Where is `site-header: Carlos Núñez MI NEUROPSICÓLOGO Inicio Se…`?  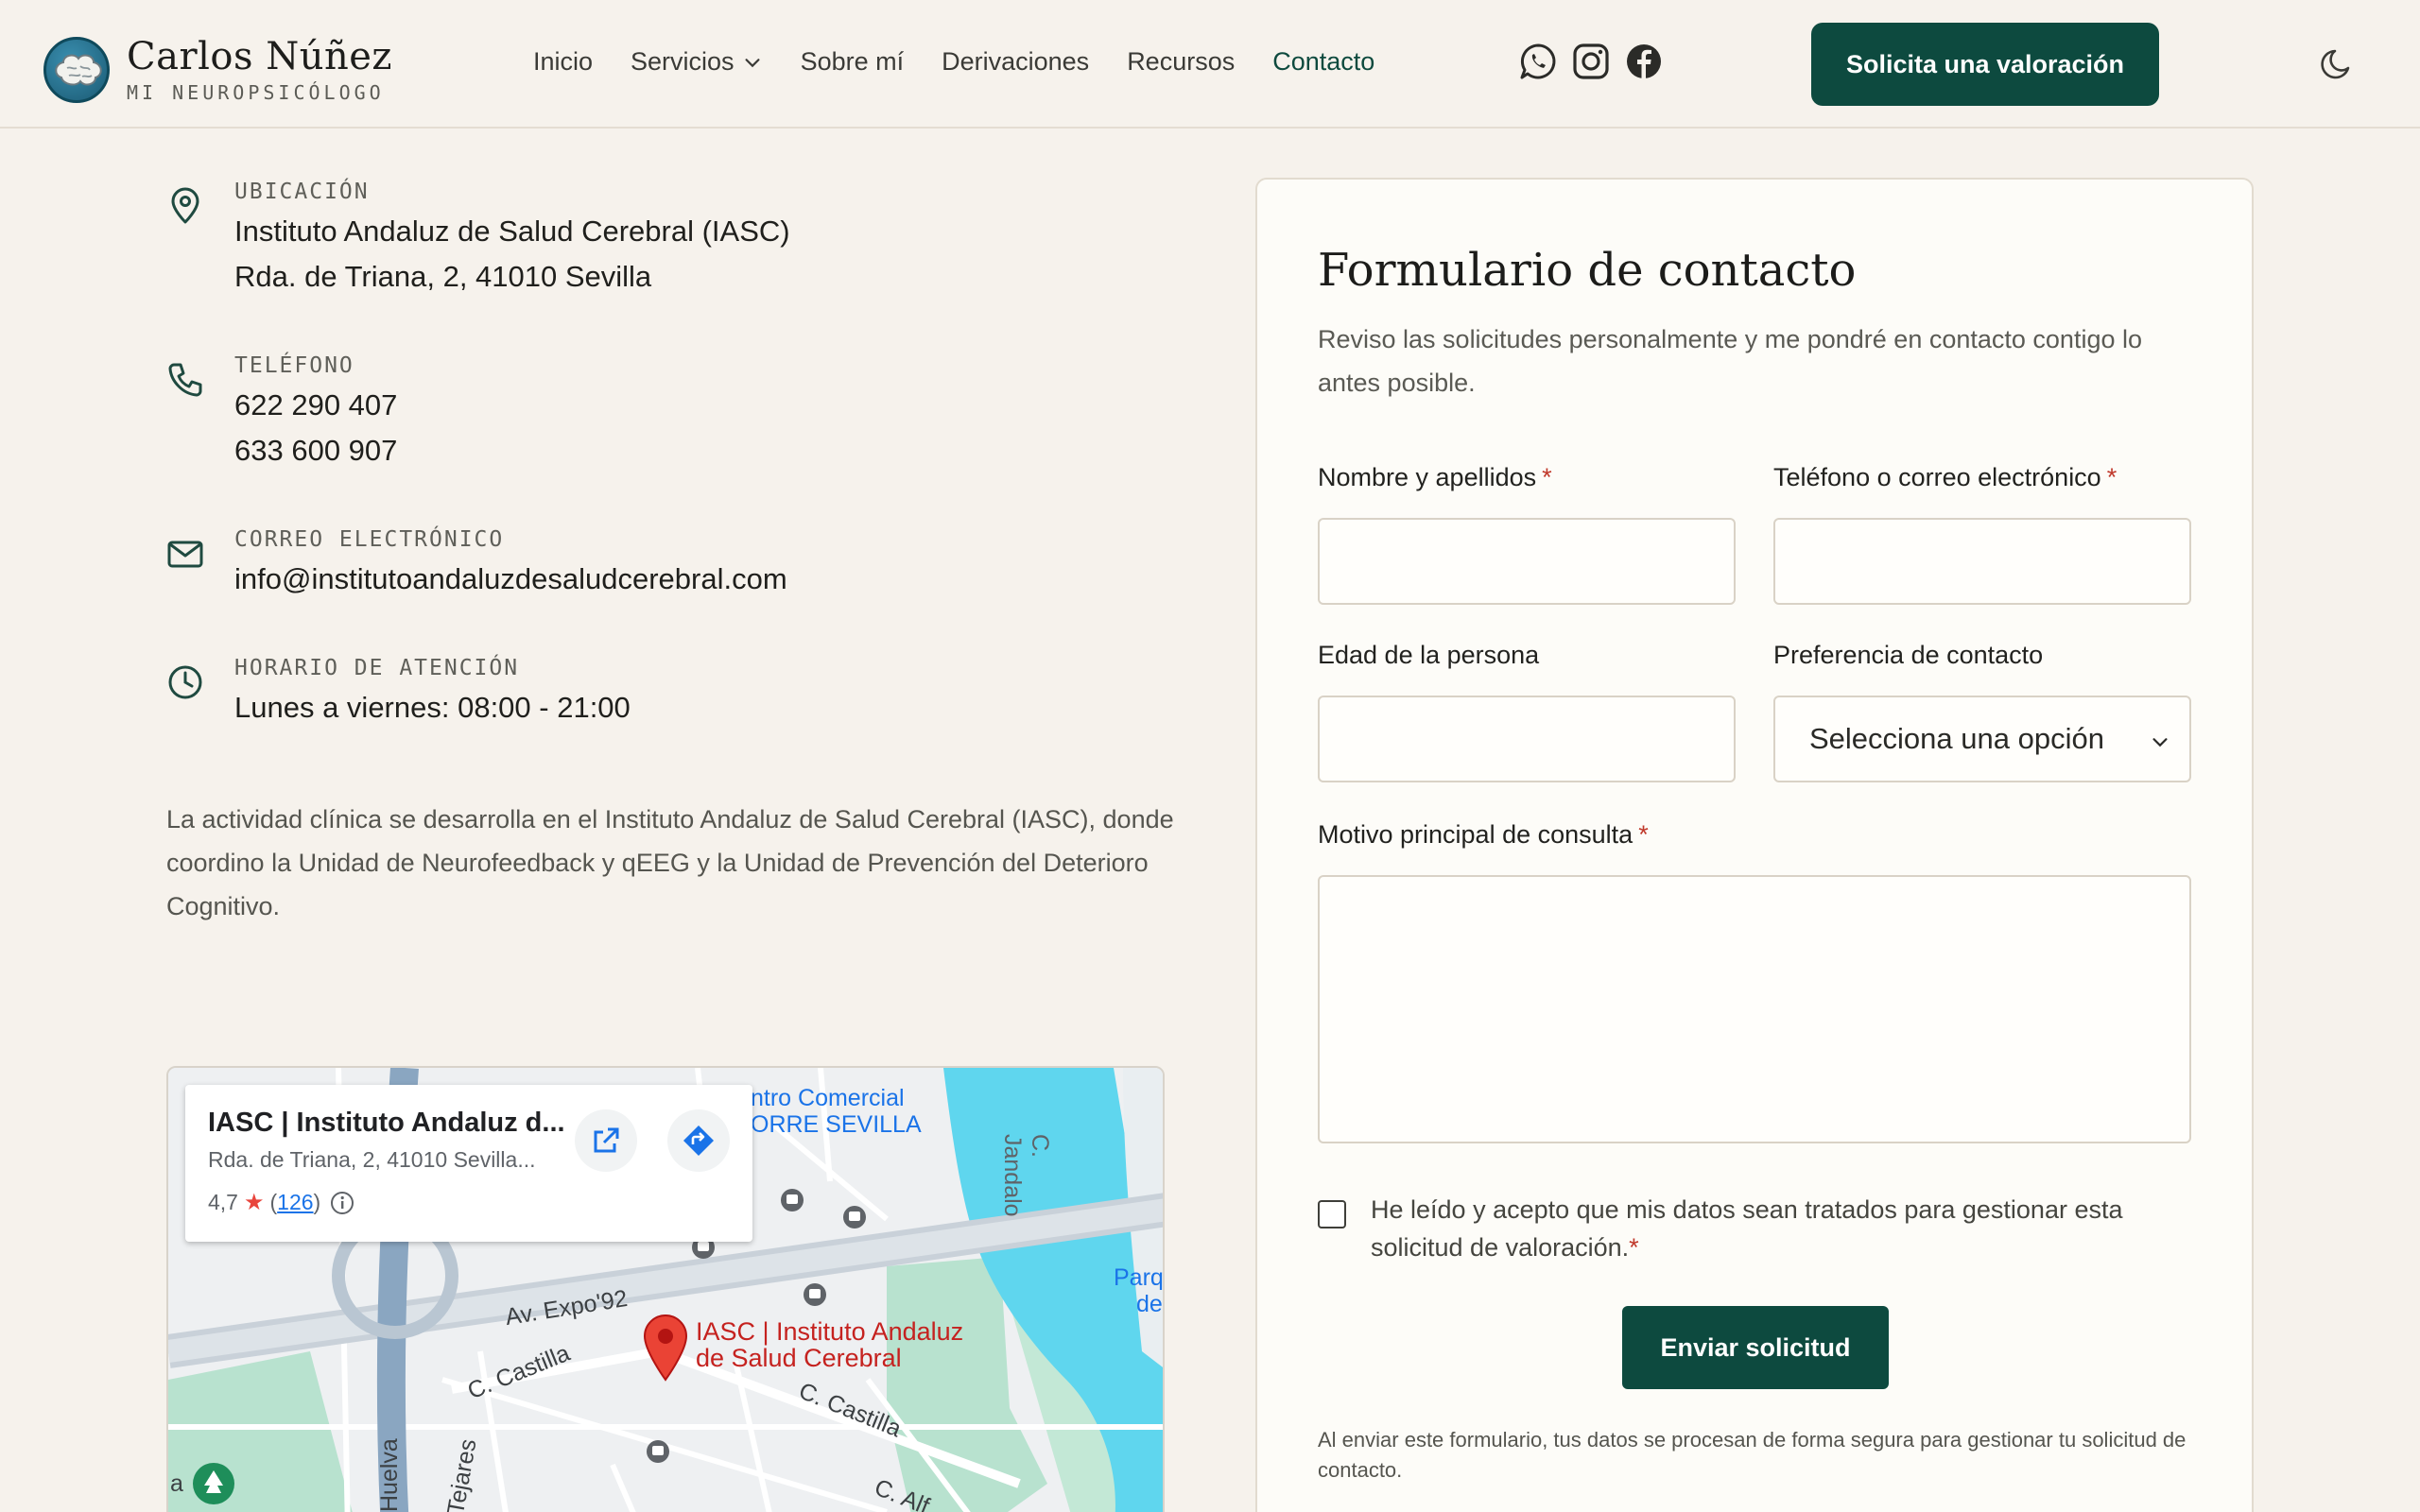
site-header: Carlos Núñez MI NEUROPSICÓLOGO Inicio Se… is located at coordinates (1210, 64).